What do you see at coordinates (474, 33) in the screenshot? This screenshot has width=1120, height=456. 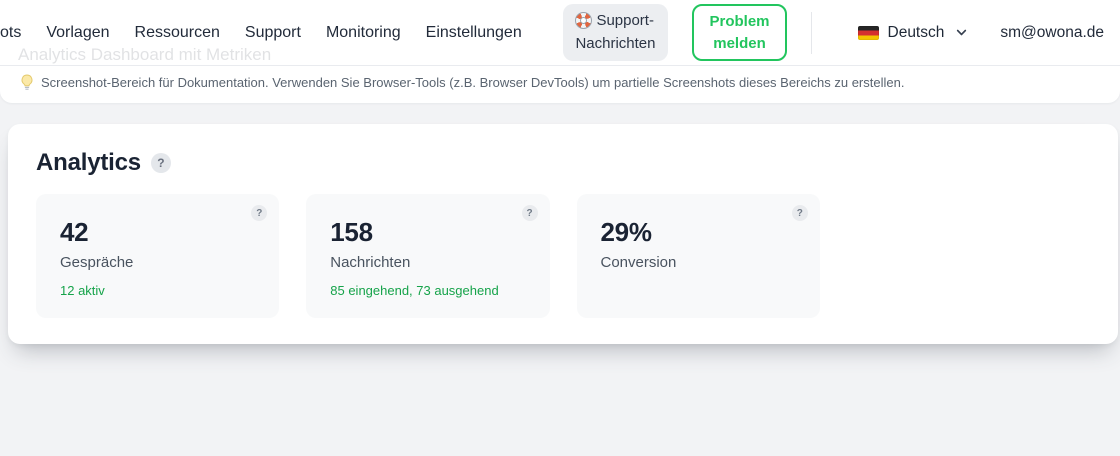 I see `nav-item-einstellungen: Einstellungen` at bounding box center [474, 33].